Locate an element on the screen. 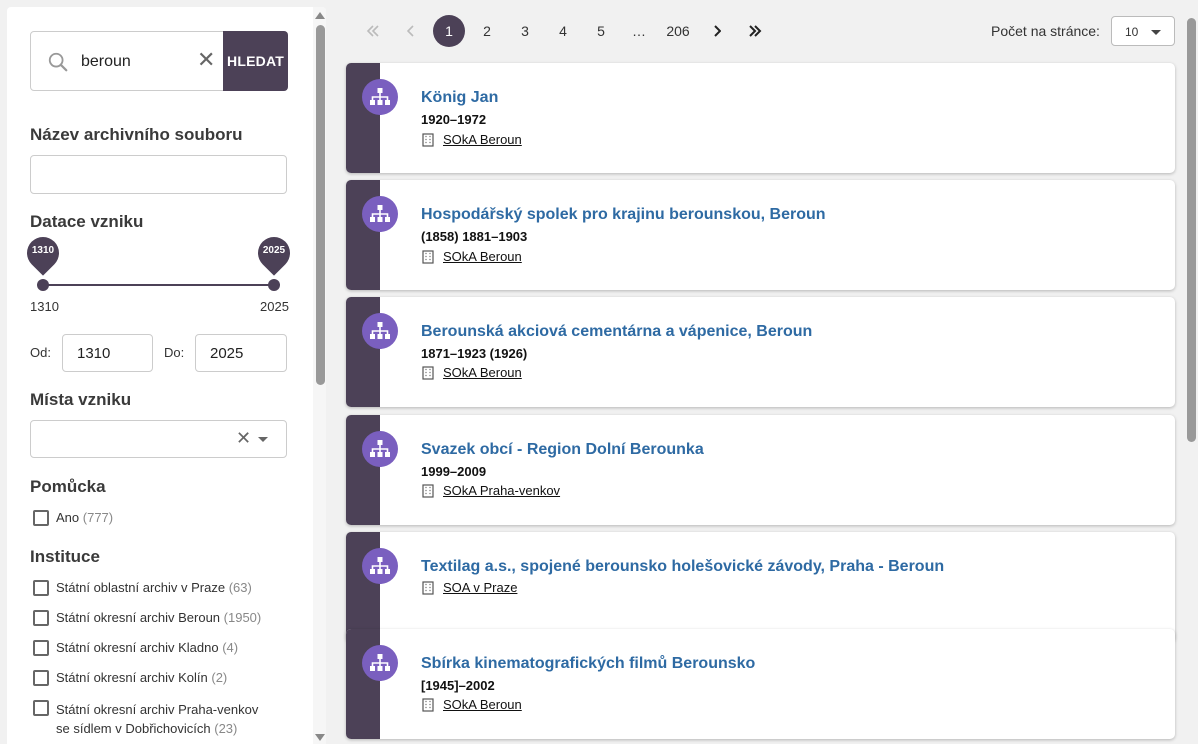  institution-option: Státní okresní archiv Kladno (4) is located at coordinates (163, 648).